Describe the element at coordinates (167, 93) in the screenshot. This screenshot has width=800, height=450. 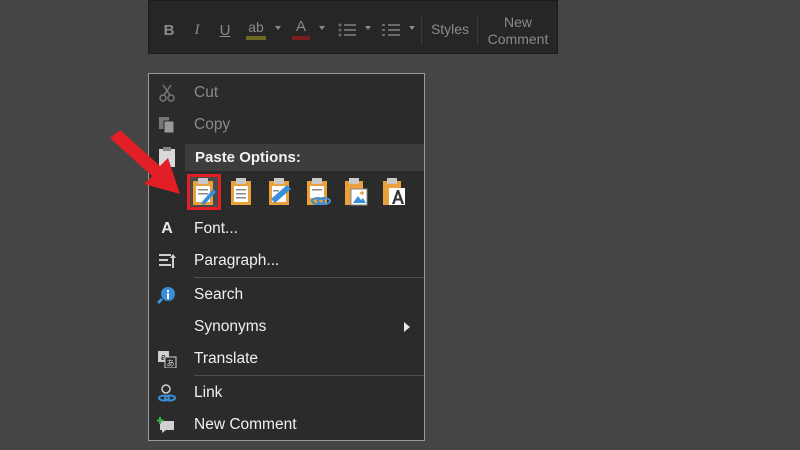
I see `scissors-icon` at that location.